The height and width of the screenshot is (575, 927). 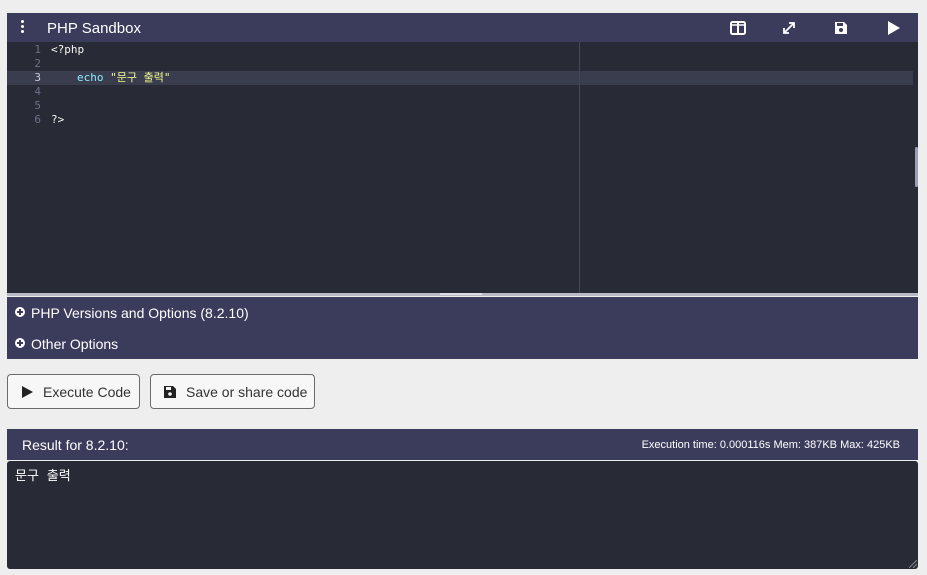 What do you see at coordinates (68, 49) in the screenshot?
I see `code-line: <?php` at bounding box center [68, 49].